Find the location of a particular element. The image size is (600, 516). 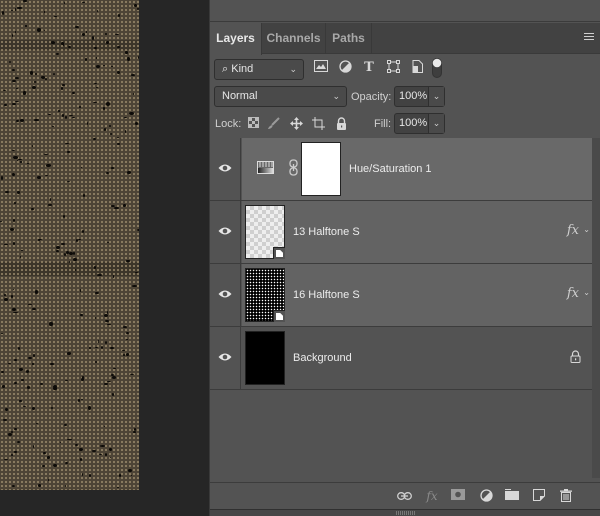

mask-link-icon is located at coordinates (293, 167).